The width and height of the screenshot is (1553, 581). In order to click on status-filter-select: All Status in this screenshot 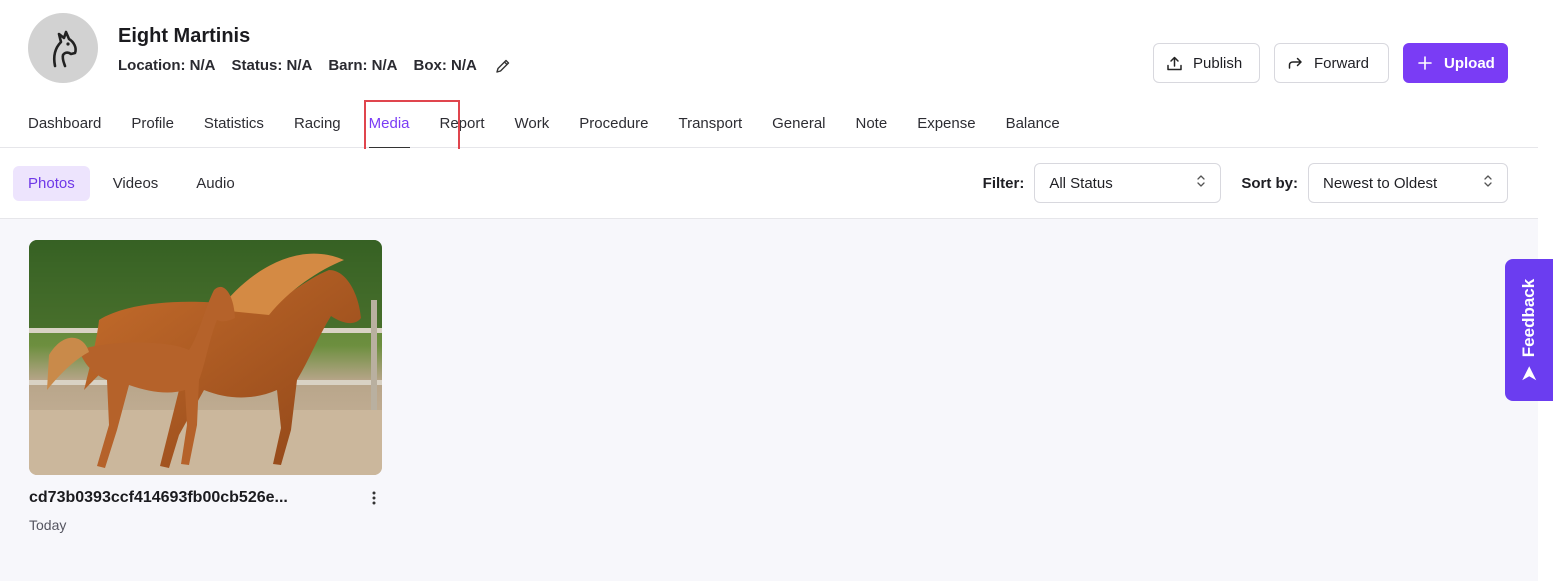, I will do `click(1128, 183)`.